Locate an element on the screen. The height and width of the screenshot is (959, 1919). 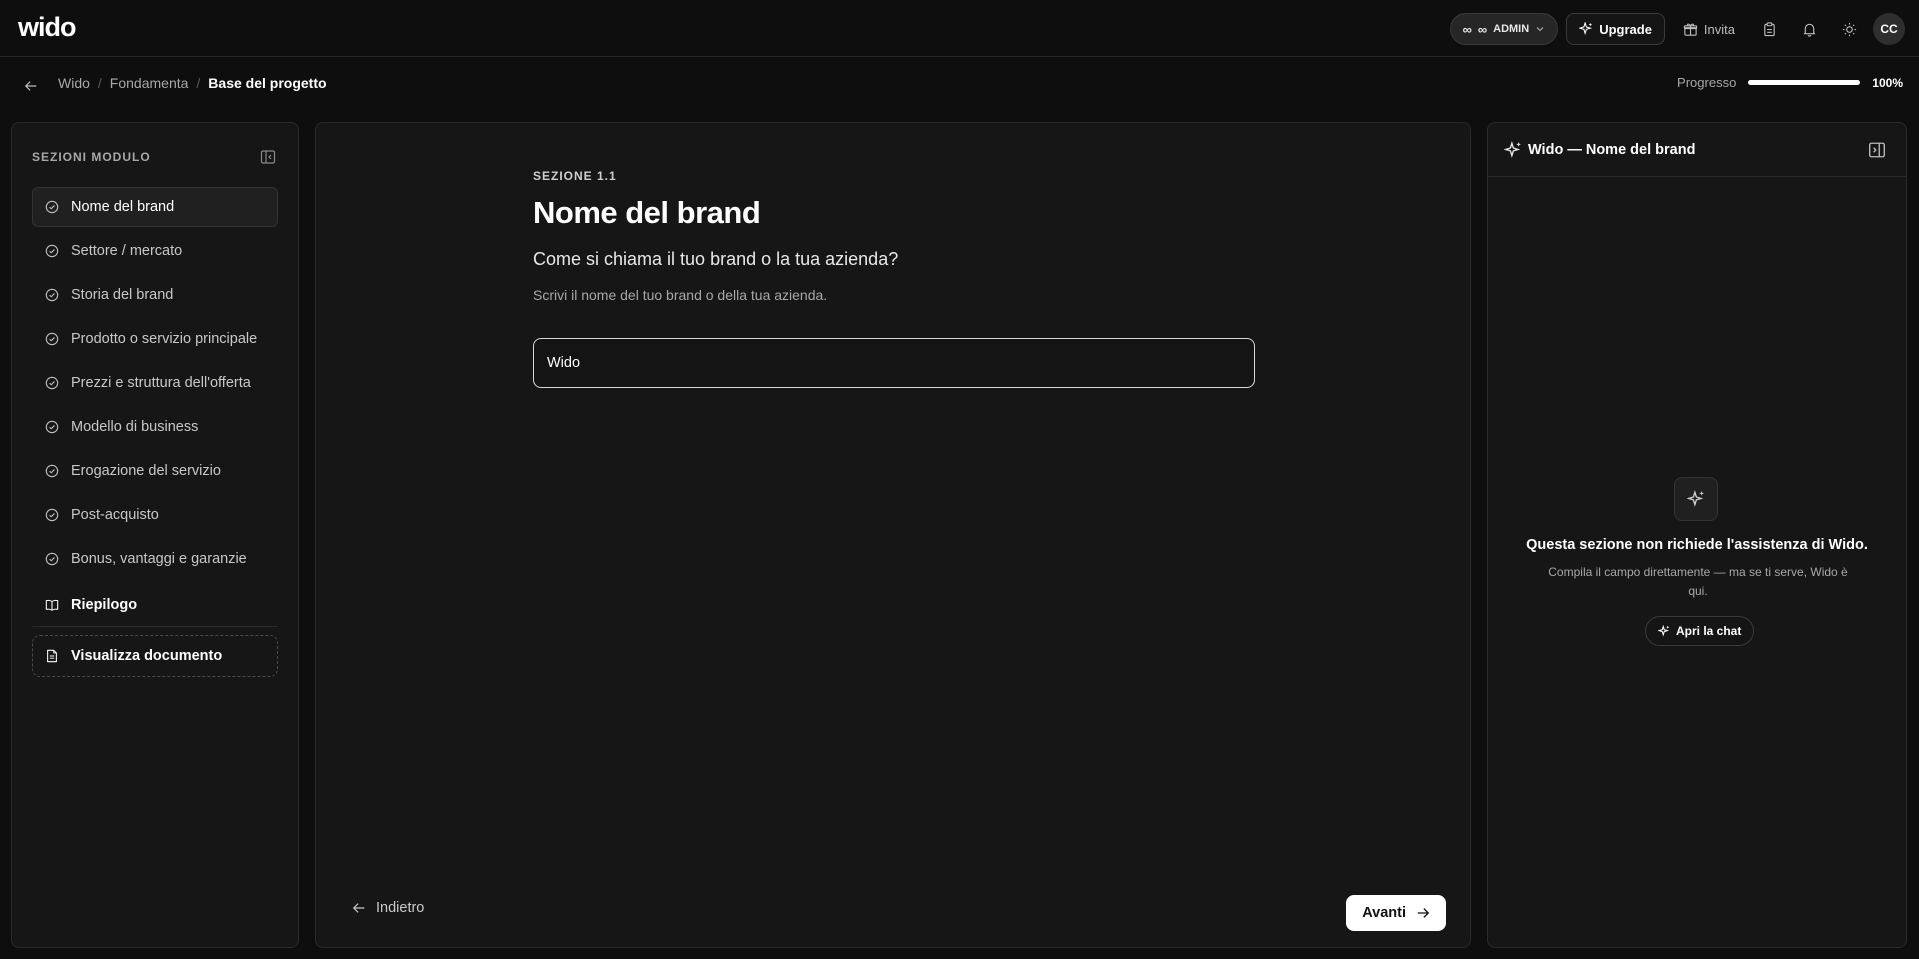
sidebar-item-label: Prodotto o servizio principale is located at coordinates (164, 339).